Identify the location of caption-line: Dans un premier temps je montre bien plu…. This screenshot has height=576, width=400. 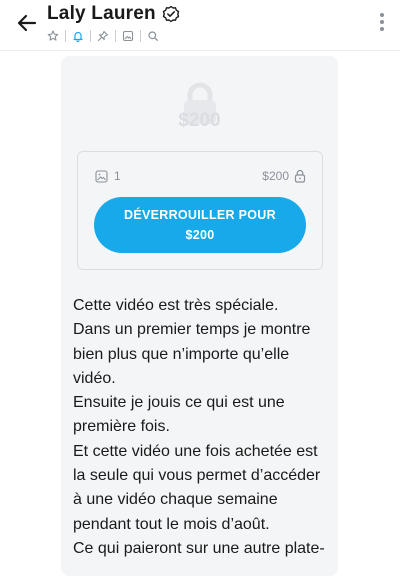
(192, 354).